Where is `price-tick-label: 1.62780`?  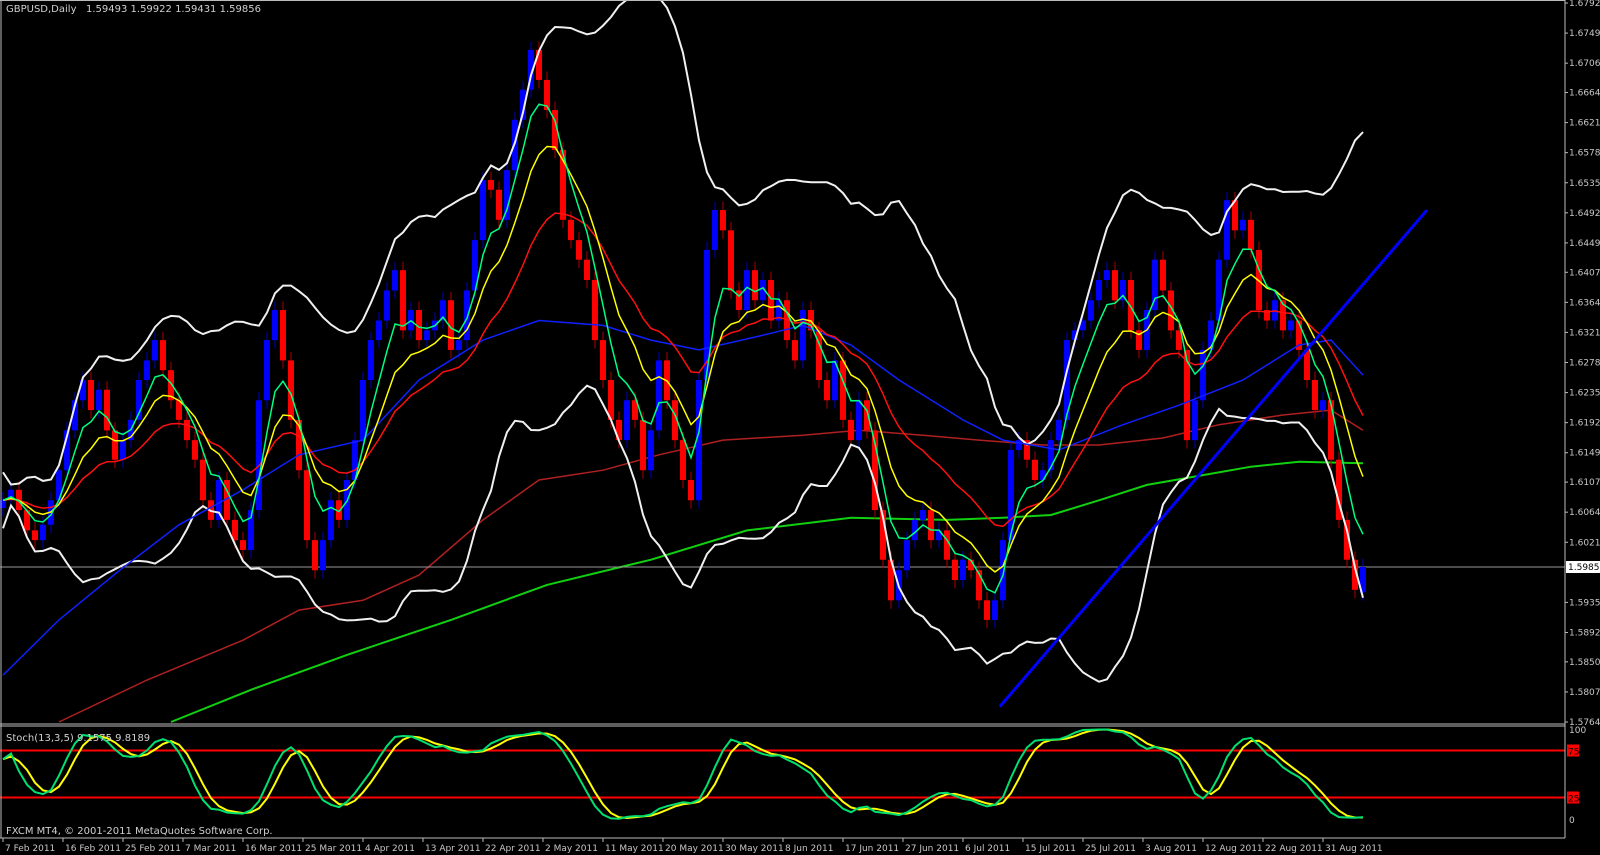
price-tick-label: 1.62780 is located at coordinates (1584, 364).